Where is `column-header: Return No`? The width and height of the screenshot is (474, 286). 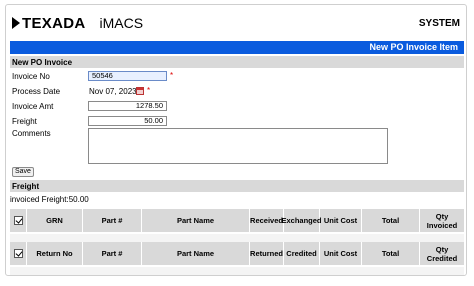
column-header: Return No is located at coordinates (55, 253).